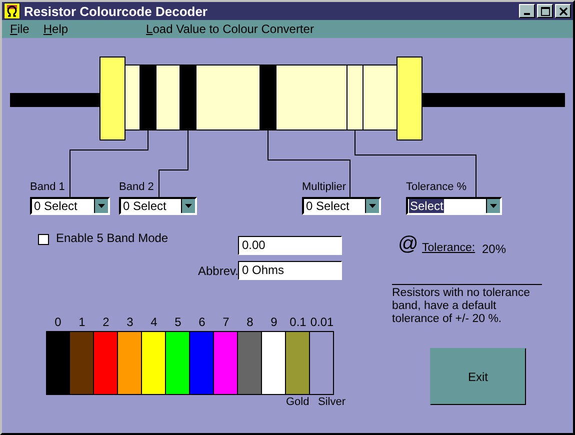  What do you see at coordinates (408, 244) in the screenshot?
I see `at-symbol: @` at bounding box center [408, 244].